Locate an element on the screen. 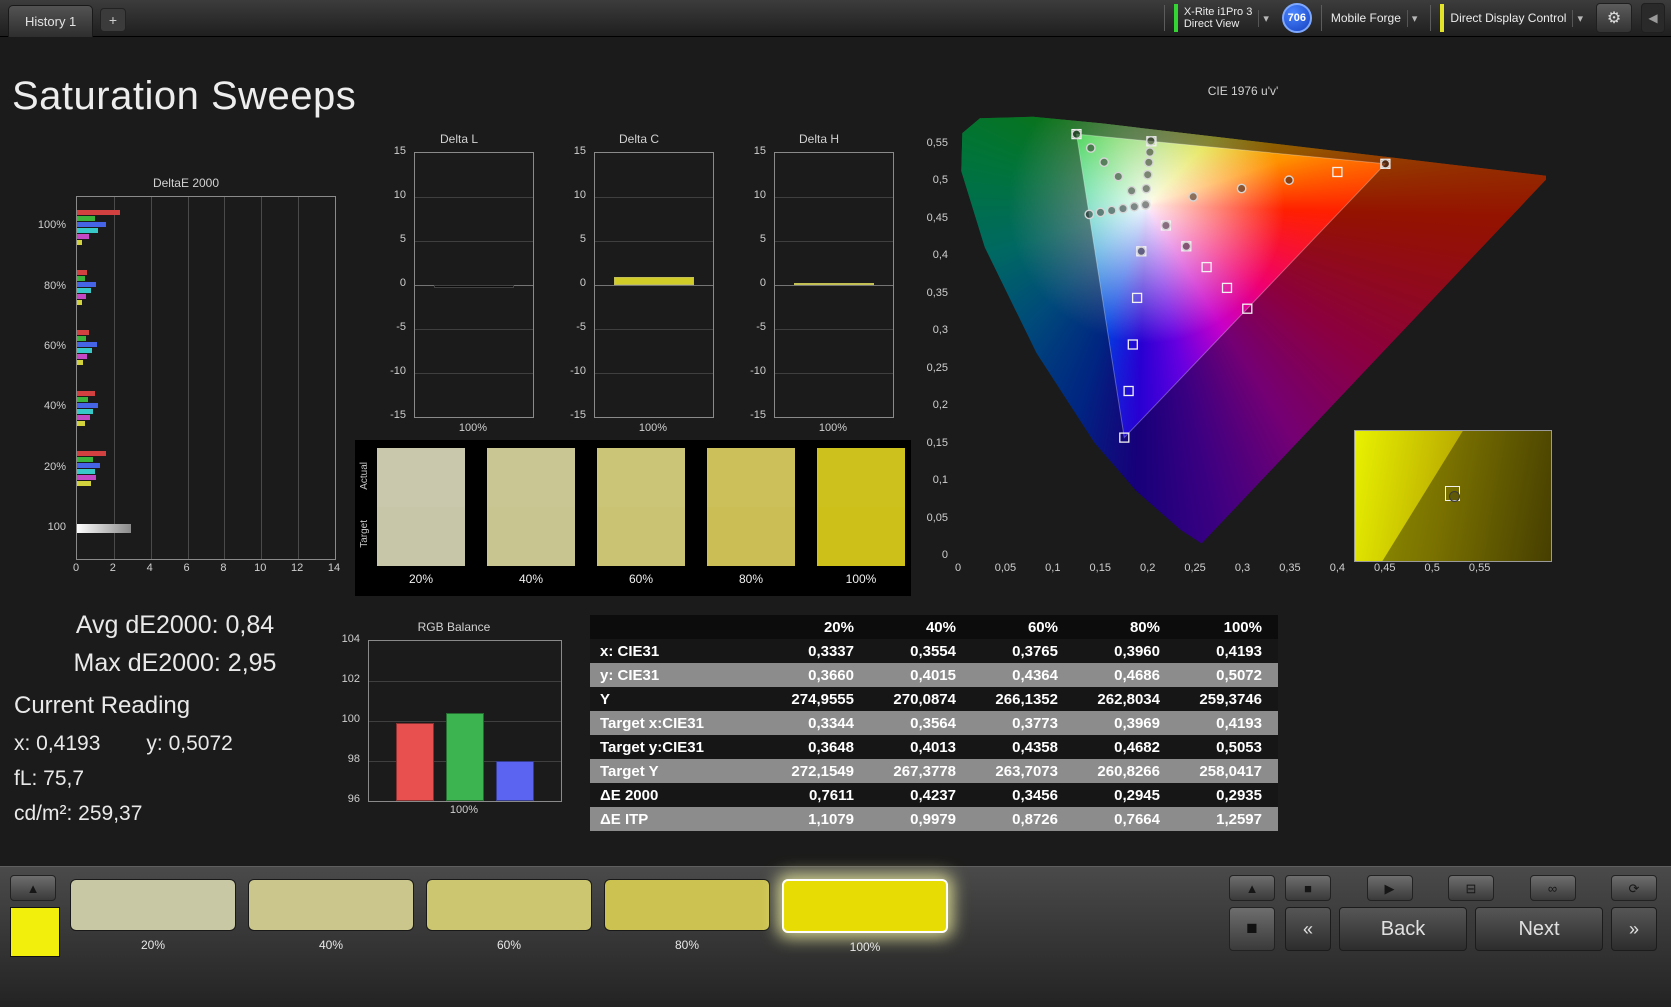 This screenshot has width=1671, height=1007. max-de2000: Max dE2000: 2,95 is located at coordinates (175, 663).